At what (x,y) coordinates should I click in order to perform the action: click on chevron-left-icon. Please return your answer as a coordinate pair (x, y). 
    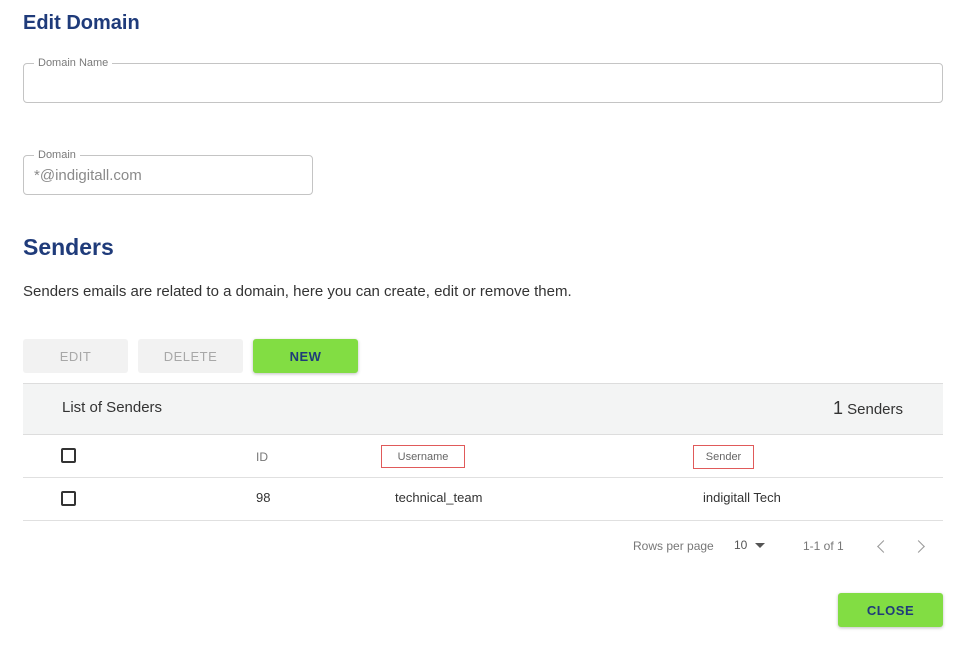
    Looking at the image, I should click on (883, 546).